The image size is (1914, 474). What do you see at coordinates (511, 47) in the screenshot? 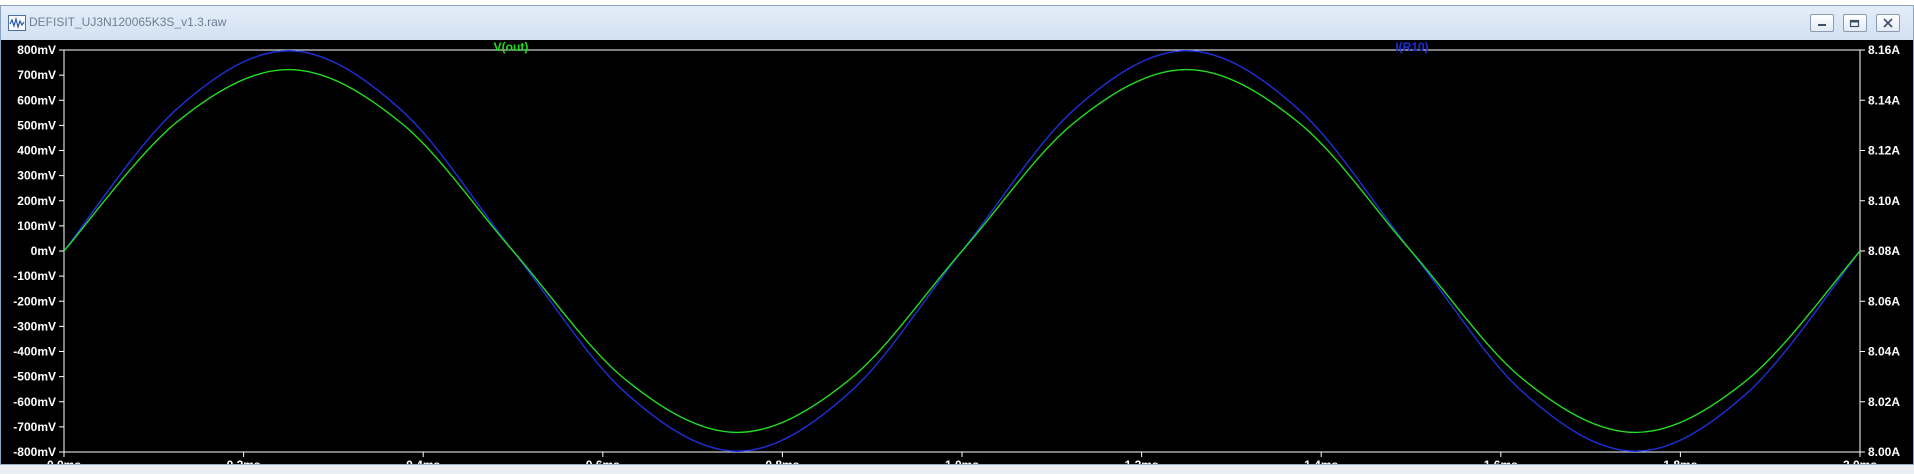
I see `legend-vout: V(out)` at bounding box center [511, 47].